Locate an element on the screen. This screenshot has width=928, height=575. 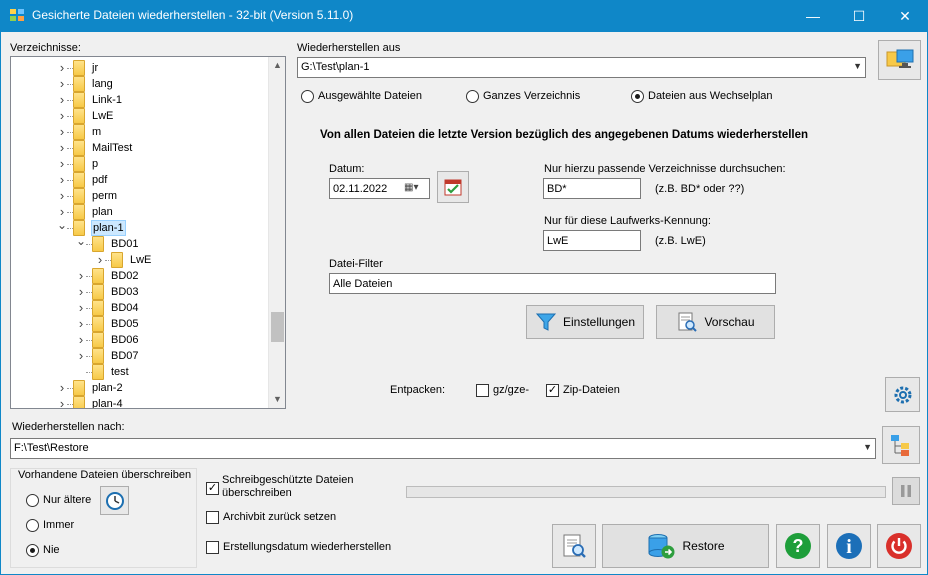
preview-button: Vorschau is located at coordinates (715, 322).